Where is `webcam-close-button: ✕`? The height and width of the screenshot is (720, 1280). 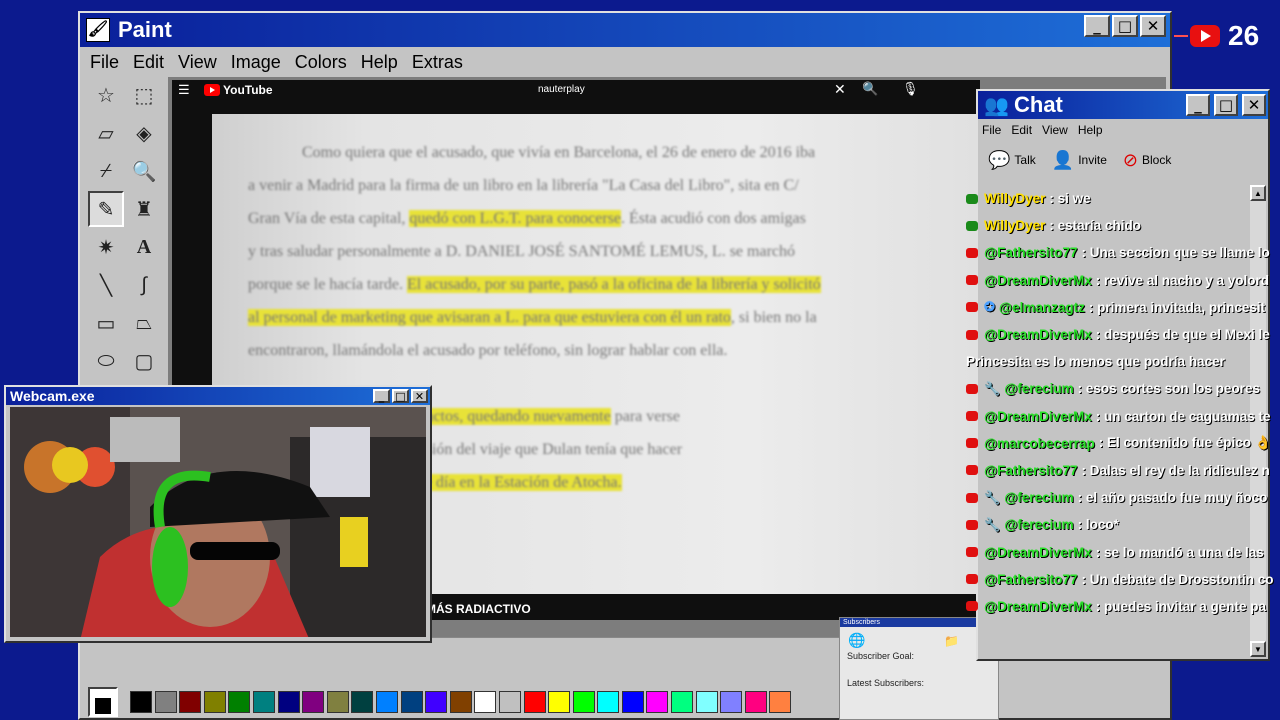 webcam-close-button: ✕ is located at coordinates (419, 396).